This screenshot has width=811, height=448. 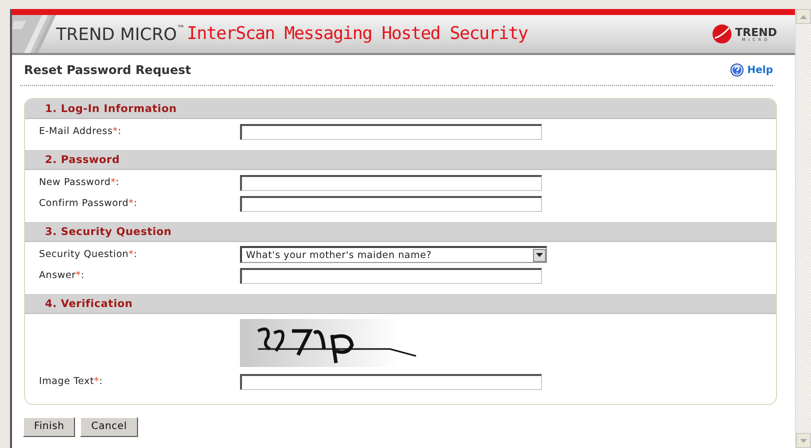 What do you see at coordinates (751, 70) in the screenshot?
I see `help-link: Help` at bounding box center [751, 70].